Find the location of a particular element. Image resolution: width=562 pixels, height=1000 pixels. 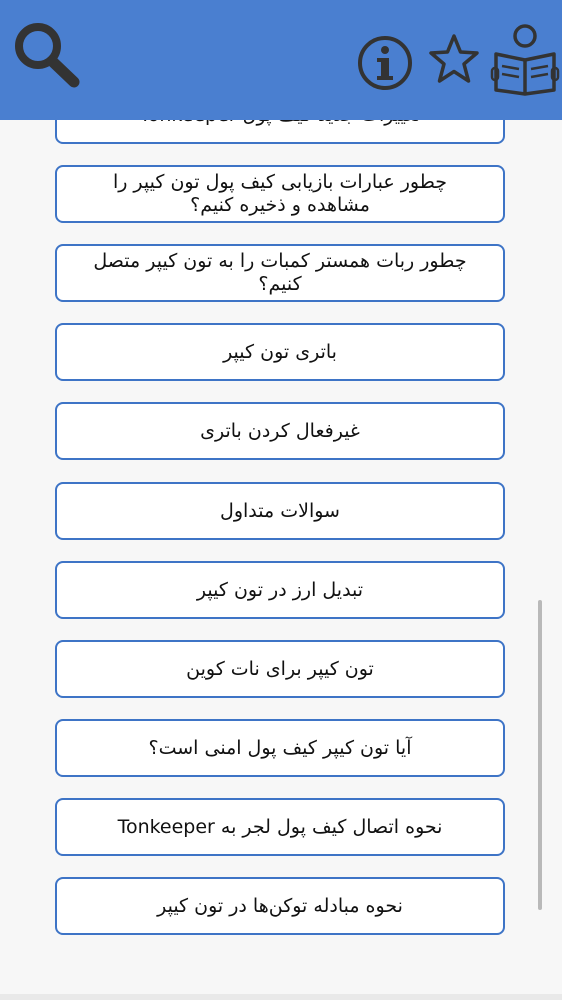

list-item-label: غیرفعال کردن باتری is located at coordinates (280, 430).